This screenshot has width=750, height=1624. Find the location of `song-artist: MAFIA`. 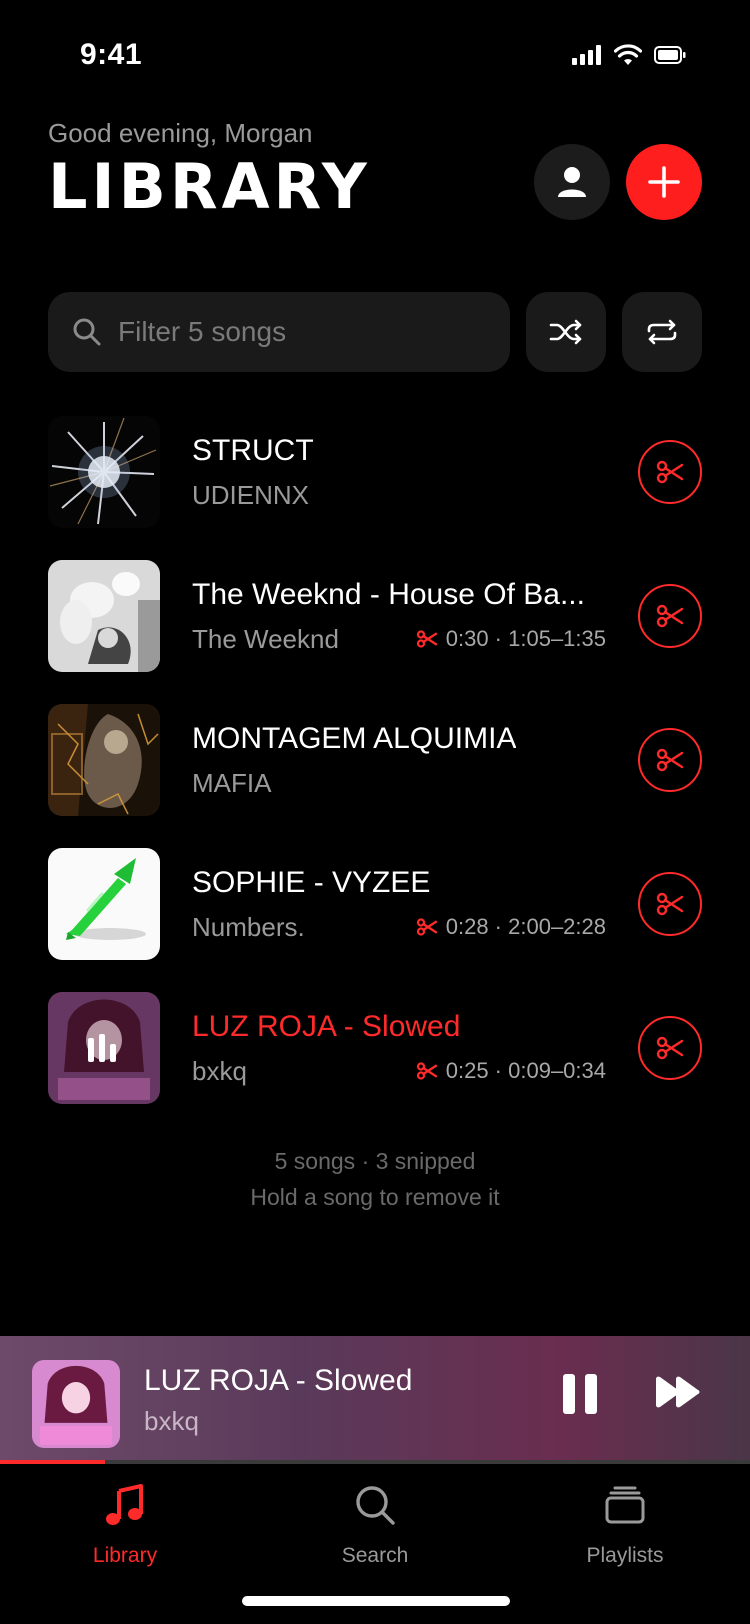

song-artist: MAFIA is located at coordinates (232, 783).